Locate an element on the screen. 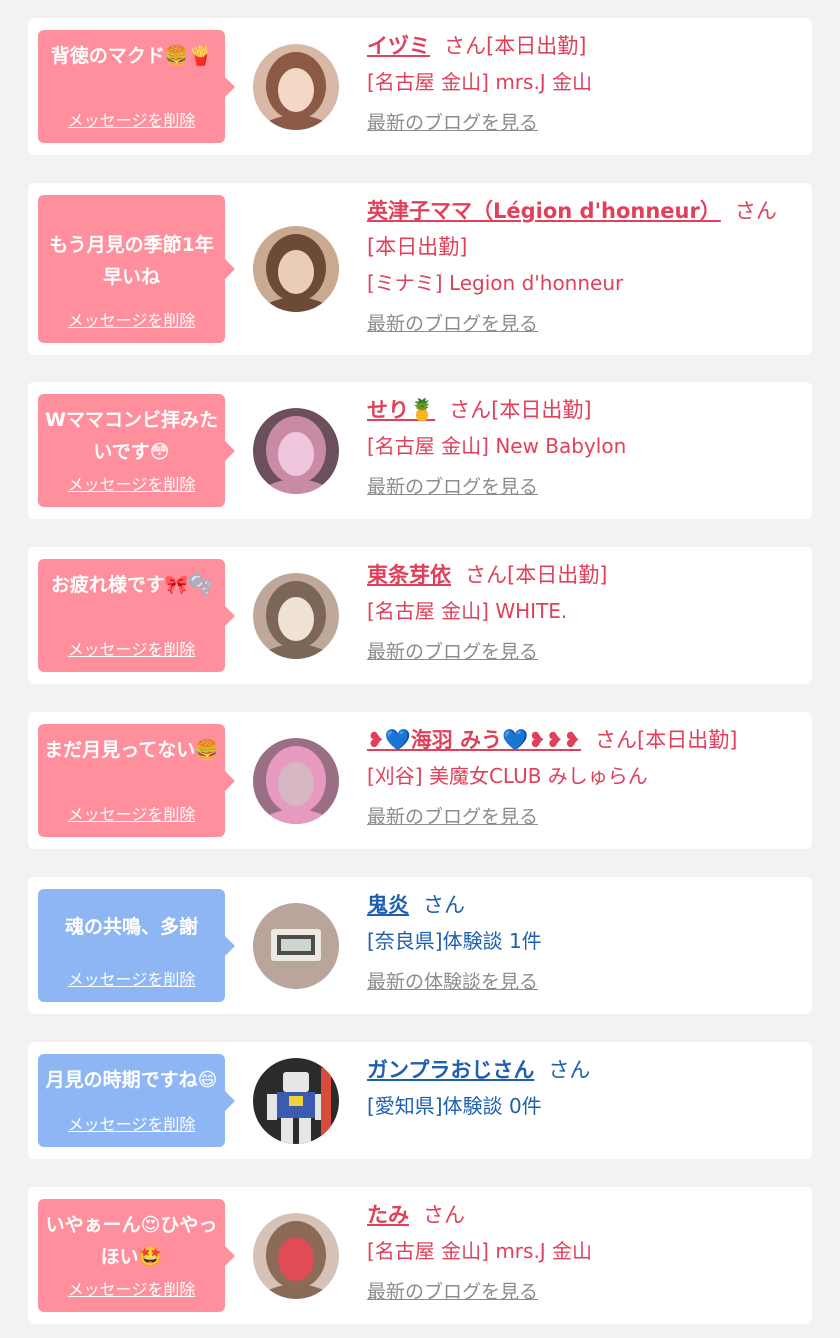  message-text: Wママコンビ拝みたいです😳 is located at coordinates (131, 436).